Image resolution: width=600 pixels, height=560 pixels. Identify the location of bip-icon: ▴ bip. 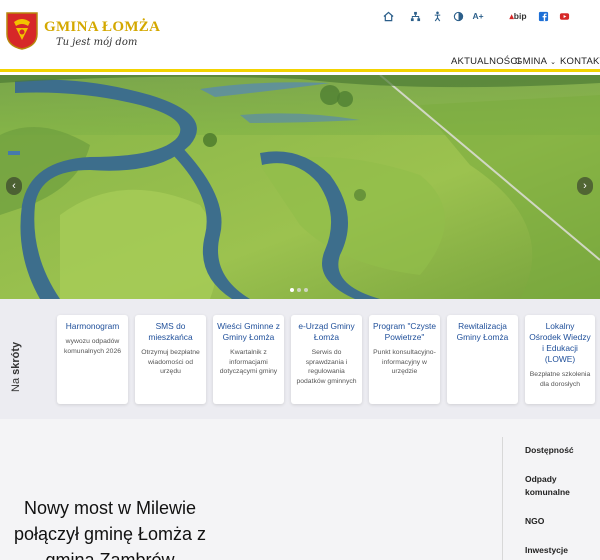
(518, 16).